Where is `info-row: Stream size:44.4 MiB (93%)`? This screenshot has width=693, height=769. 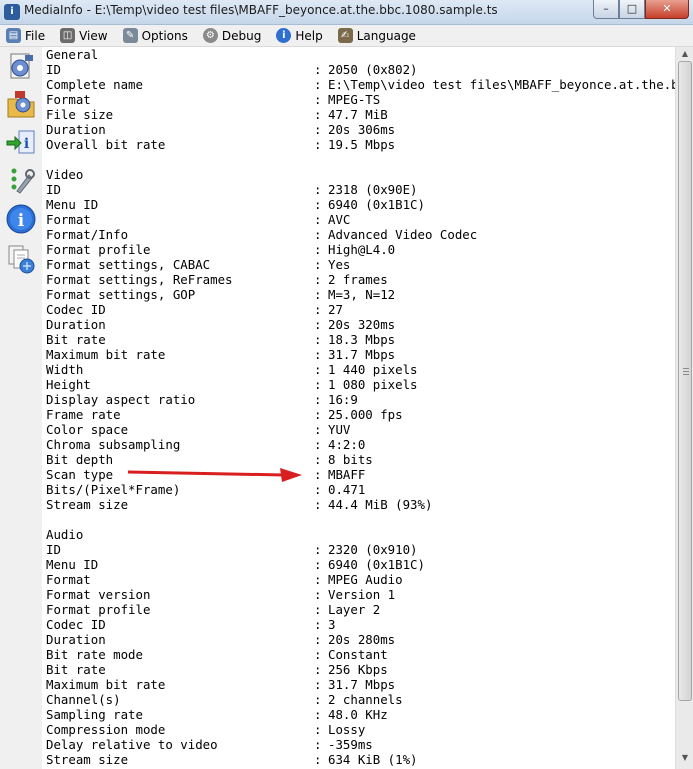
info-row: Stream size:44.4 MiB (93%) is located at coordinates (360, 504).